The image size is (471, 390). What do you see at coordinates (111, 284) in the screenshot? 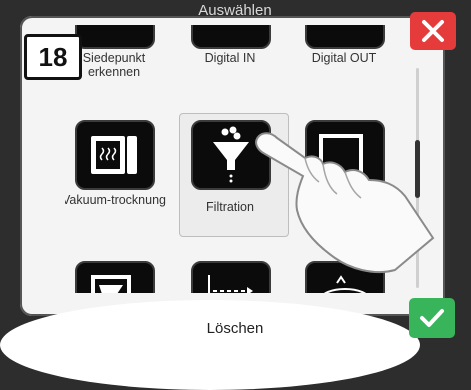
I see `level-icon` at bounding box center [111, 284].